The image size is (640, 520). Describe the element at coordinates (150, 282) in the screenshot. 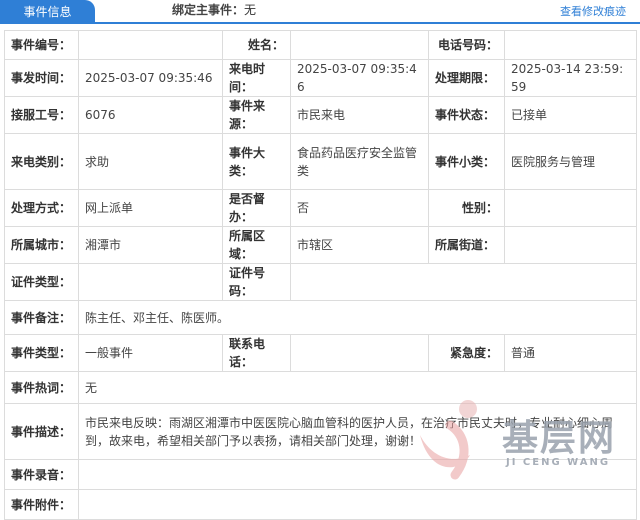

I see `id-type-value` at that location.